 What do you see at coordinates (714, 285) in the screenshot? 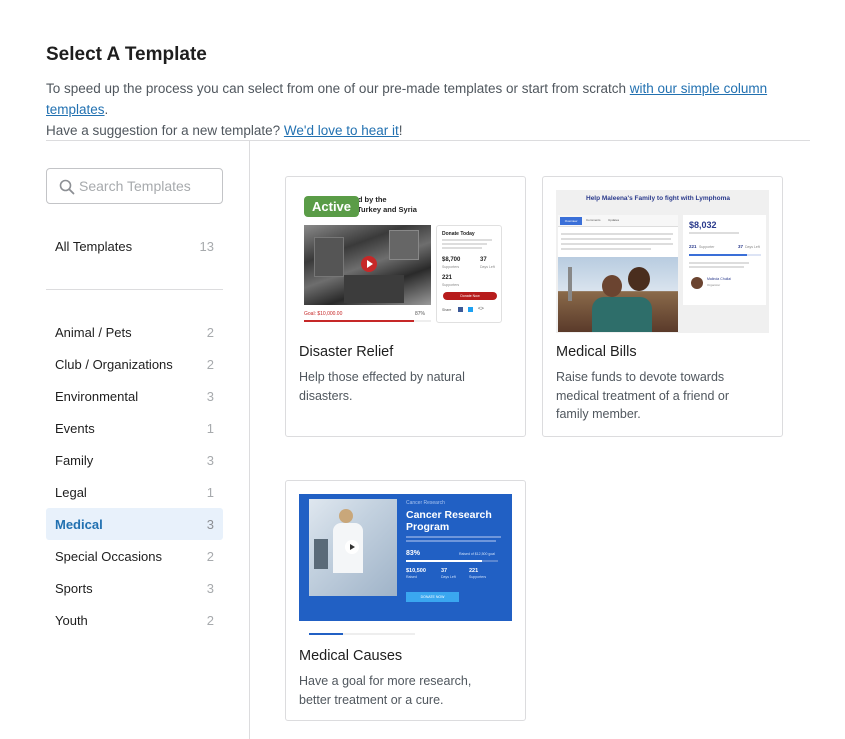
I see `organizer-role: Organizer` at bounding box center [714, 285].